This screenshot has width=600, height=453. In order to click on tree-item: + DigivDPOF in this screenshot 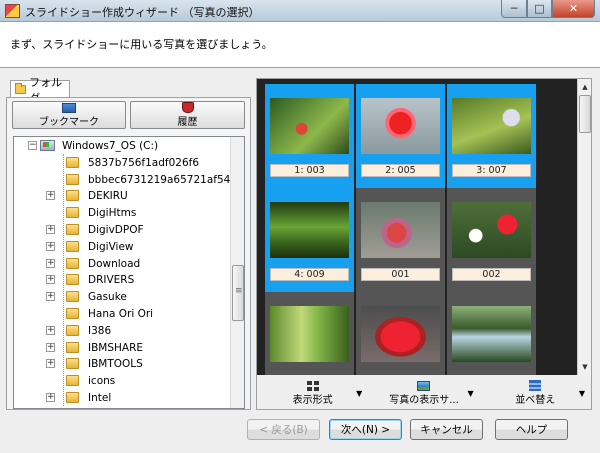, I will do `click(121, 229)`.